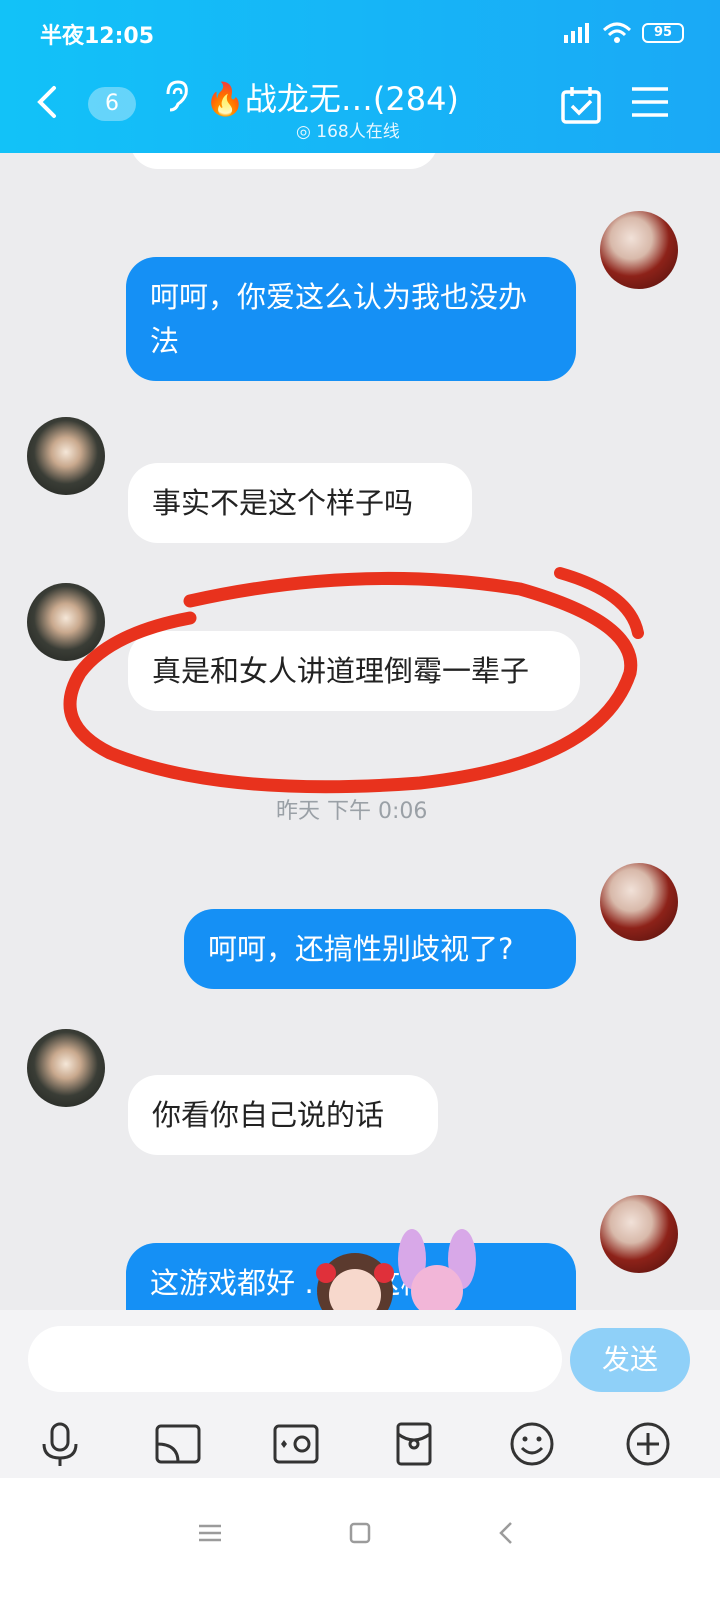 Image resolution: width=720 pixels, height=1600 pixels. What do you see at coordinates (358, 132) in the screenshot?
I see `online-count: 168人在线` at bounding box center [358, 132].